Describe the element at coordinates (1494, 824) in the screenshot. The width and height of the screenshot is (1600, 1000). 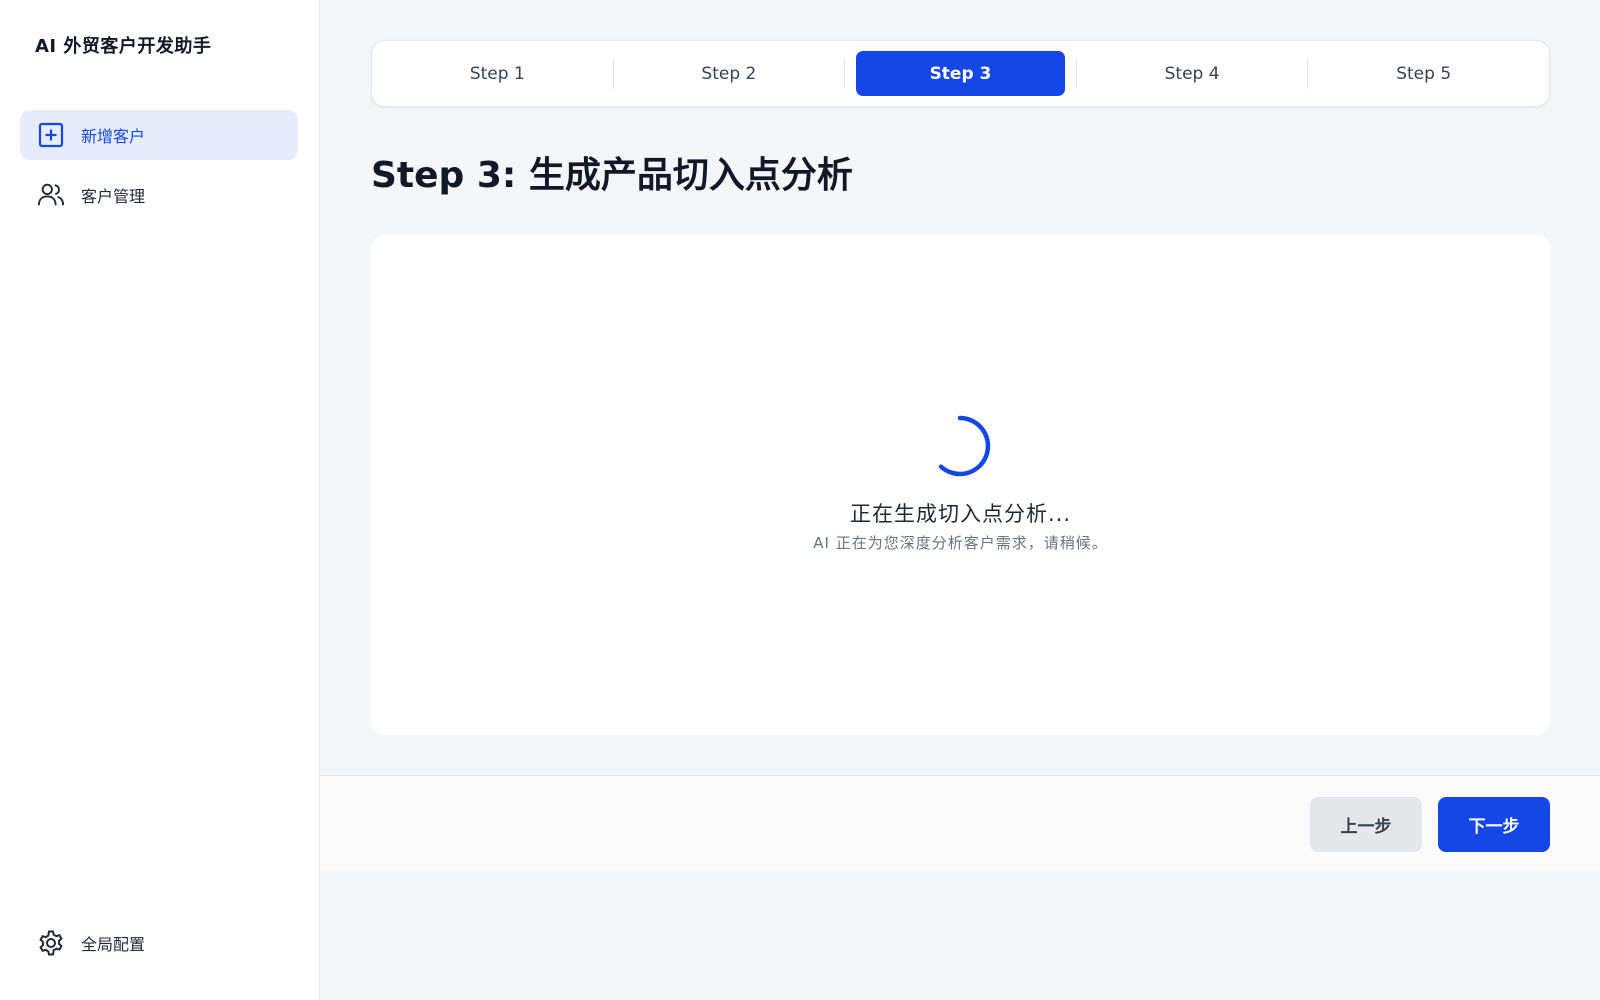
I see `next-step-button: 下一步` at that location.